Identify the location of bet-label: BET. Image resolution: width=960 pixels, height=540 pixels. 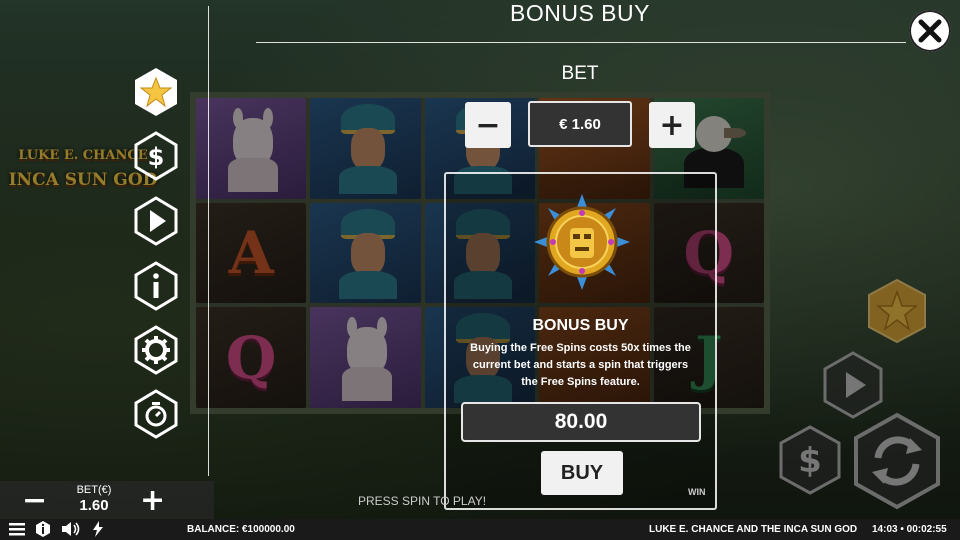
(580, 73).